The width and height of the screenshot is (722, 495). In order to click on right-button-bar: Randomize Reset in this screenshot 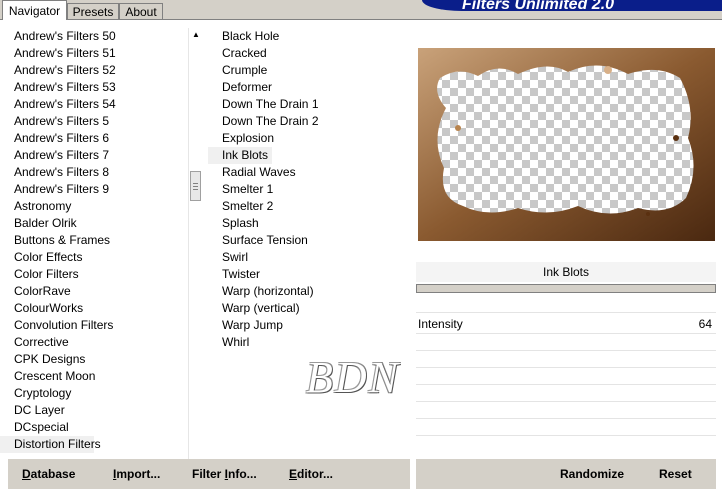, I will do `click(566, 474)`.